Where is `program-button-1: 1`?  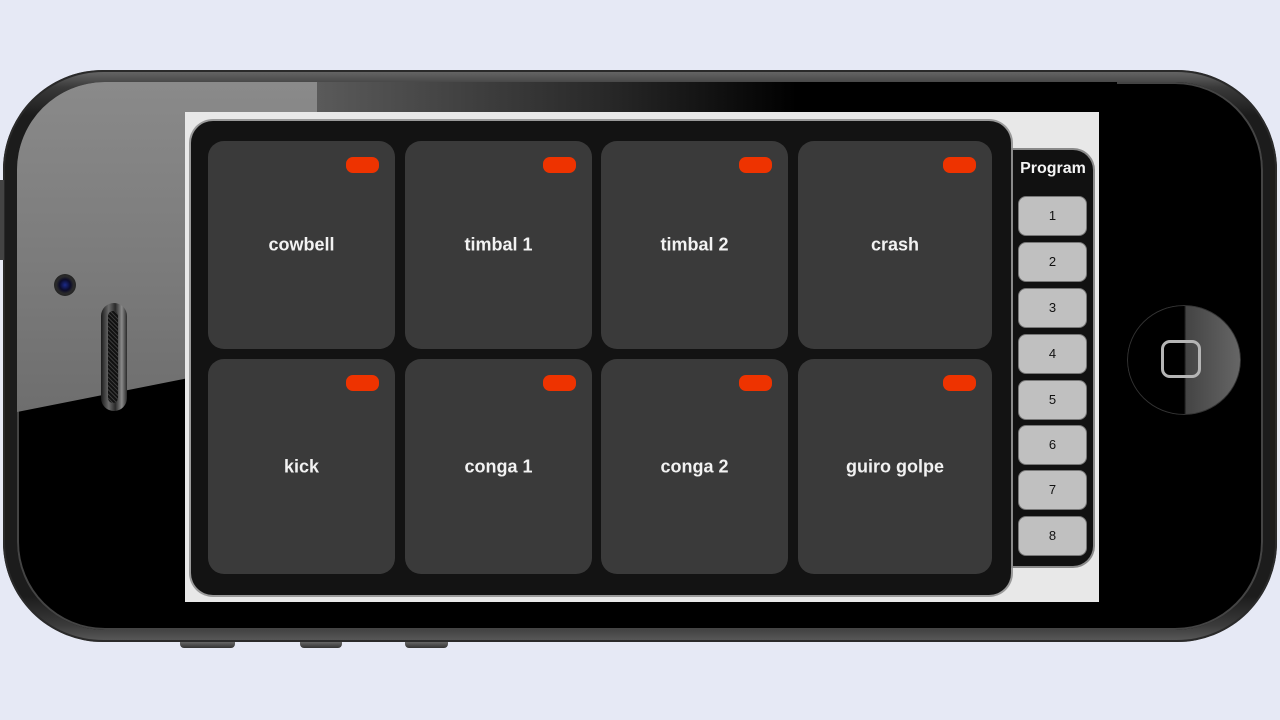 program-button-1: 1 is located at coordinates (1052, 216).